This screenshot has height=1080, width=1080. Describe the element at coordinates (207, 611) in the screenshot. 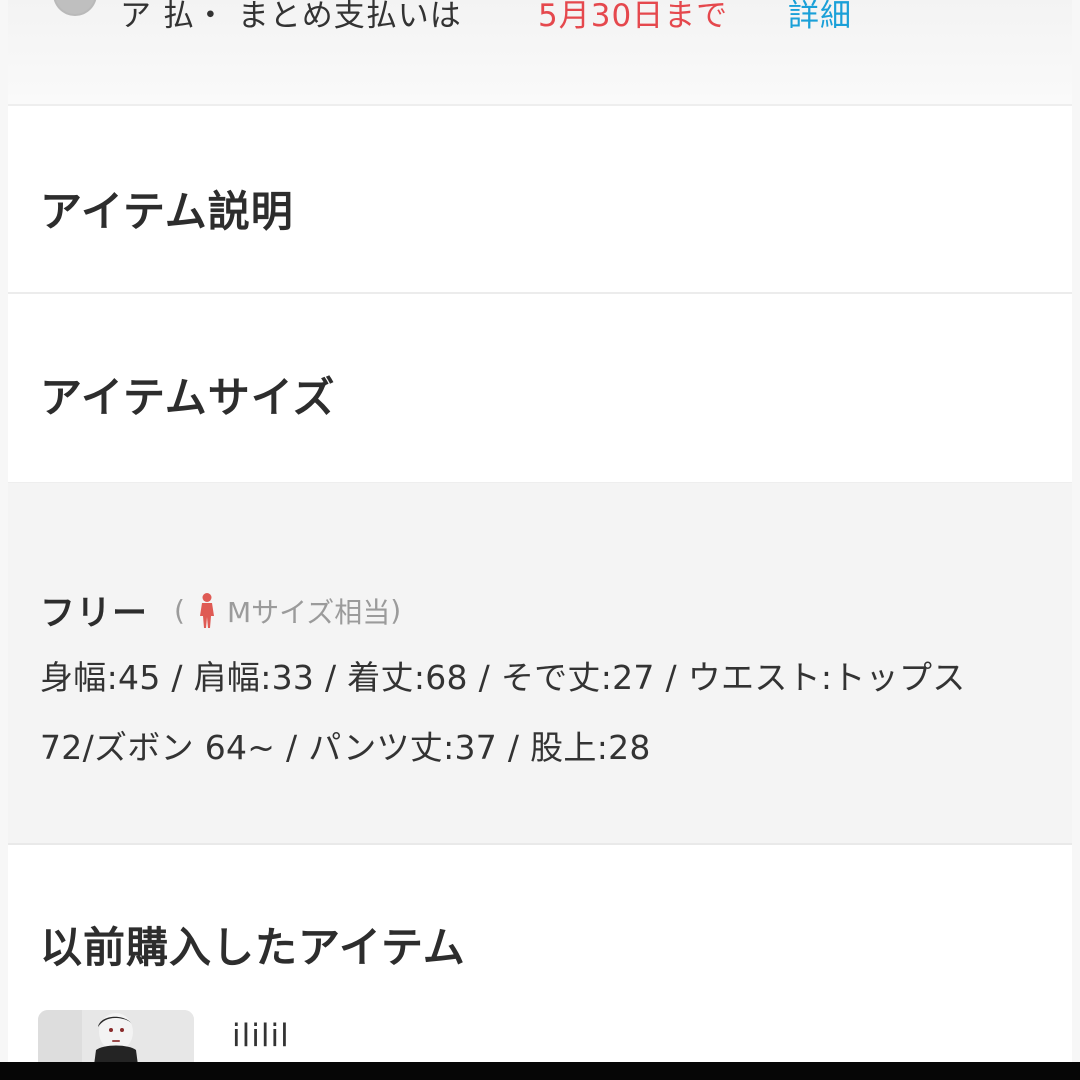

I see `person-icon` at that location.